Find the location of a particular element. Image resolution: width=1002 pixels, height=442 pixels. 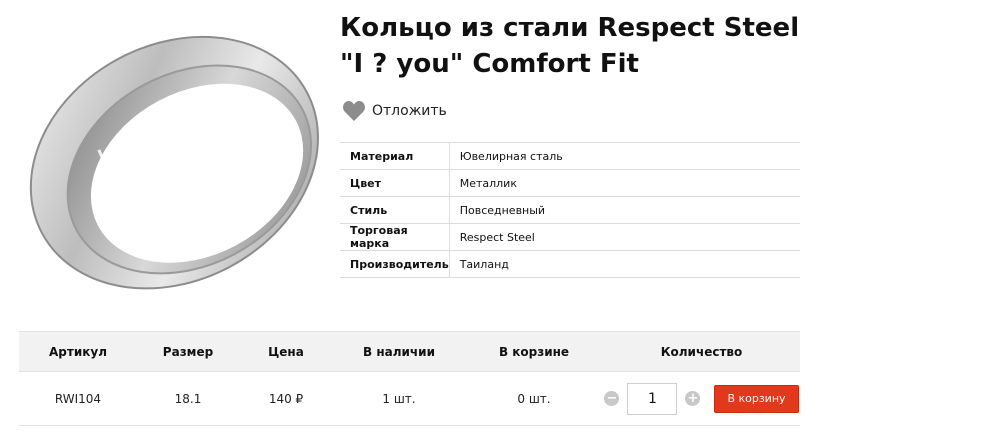

wishlist-button: Отложить is located at coordinates (394, 111).